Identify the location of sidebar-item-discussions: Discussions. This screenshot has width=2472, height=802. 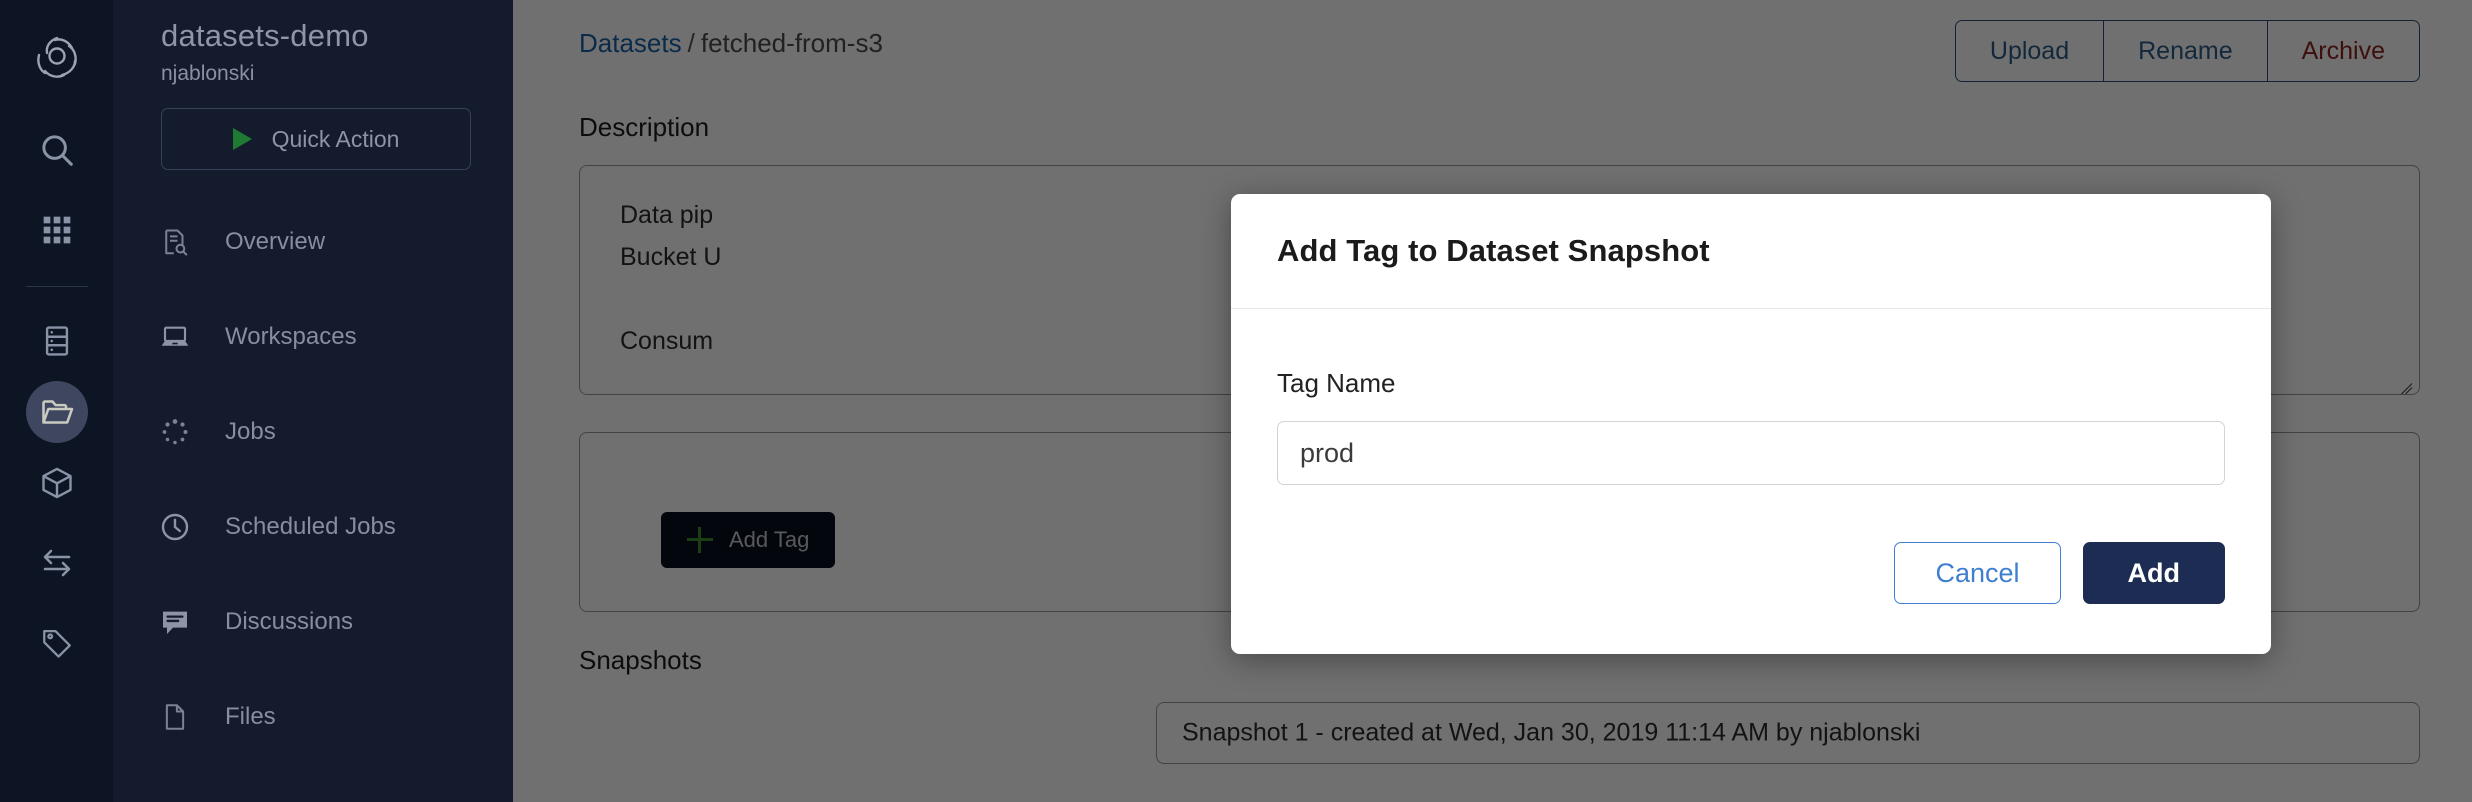
(313, 621).